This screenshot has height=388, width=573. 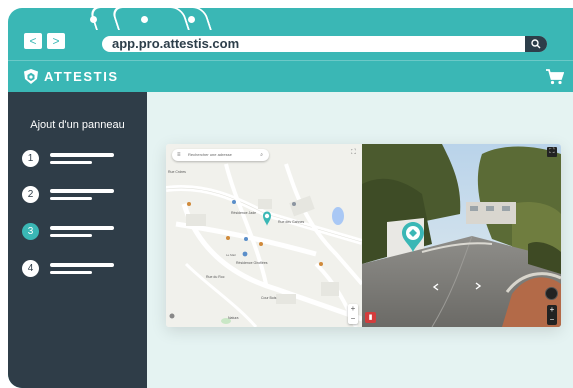 I want to click on svg-text: Le Mail, so click(x=231, y=255).